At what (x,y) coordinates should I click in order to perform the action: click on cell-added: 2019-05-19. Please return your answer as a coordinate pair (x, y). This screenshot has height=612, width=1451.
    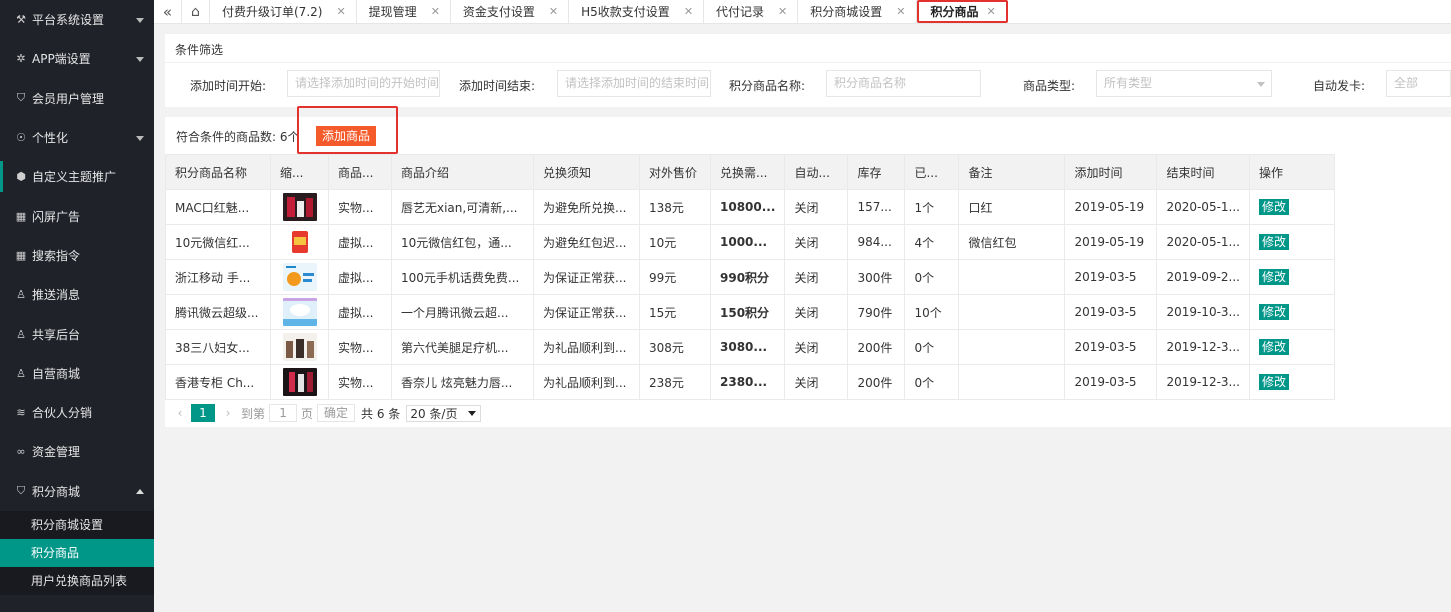
    Looking at the image, I should click on (1111, 242).